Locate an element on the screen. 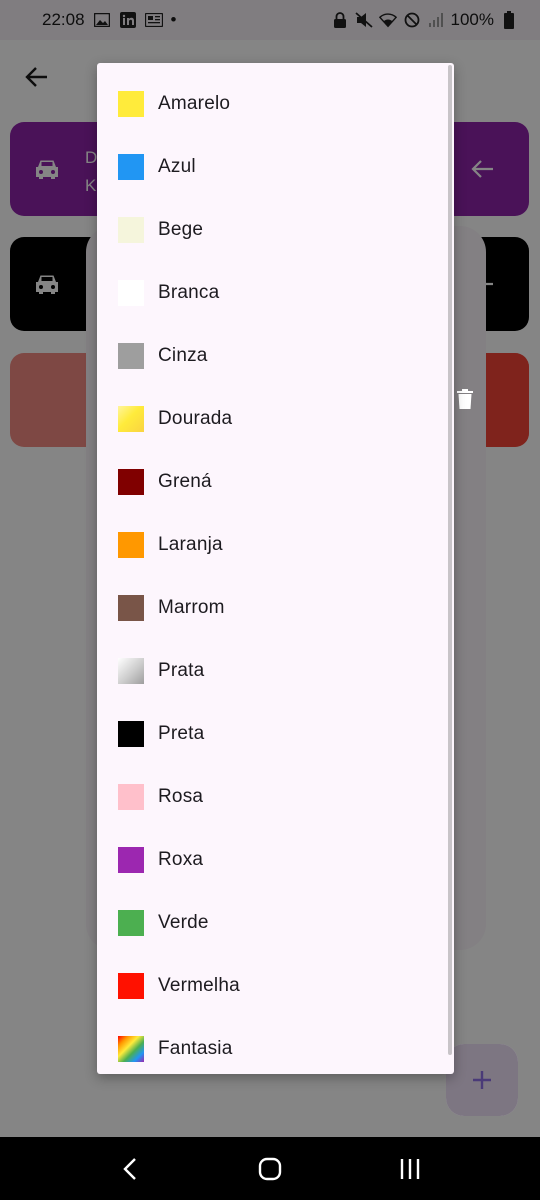 Image resolution: width=540 pixels, height=1200 pixels. color-option-label: Branca is located at coordinates (189, 292).